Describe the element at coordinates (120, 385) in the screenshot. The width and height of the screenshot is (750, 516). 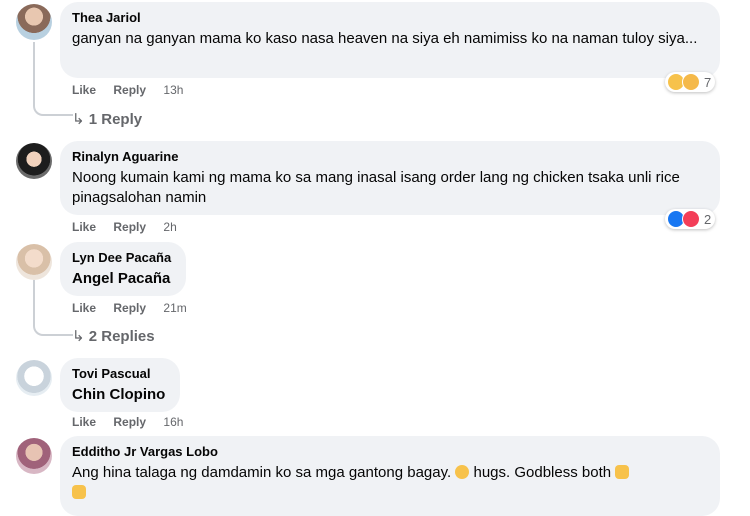
I see `comment-bubble: Tovi Pascual Chin Clopino` at that location.